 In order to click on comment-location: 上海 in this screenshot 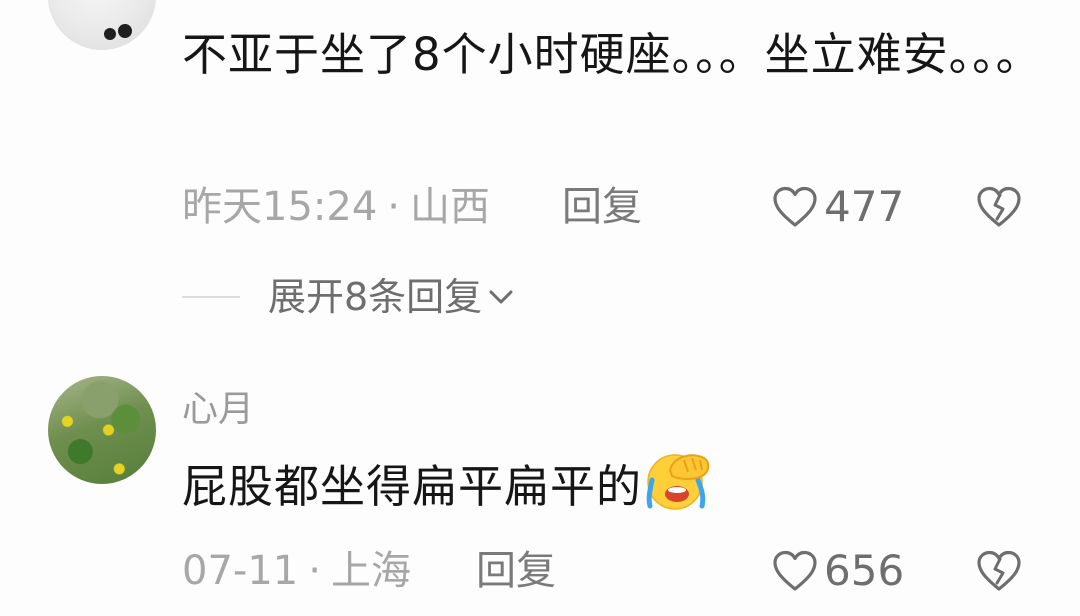, I will do `click(370, 571)`.